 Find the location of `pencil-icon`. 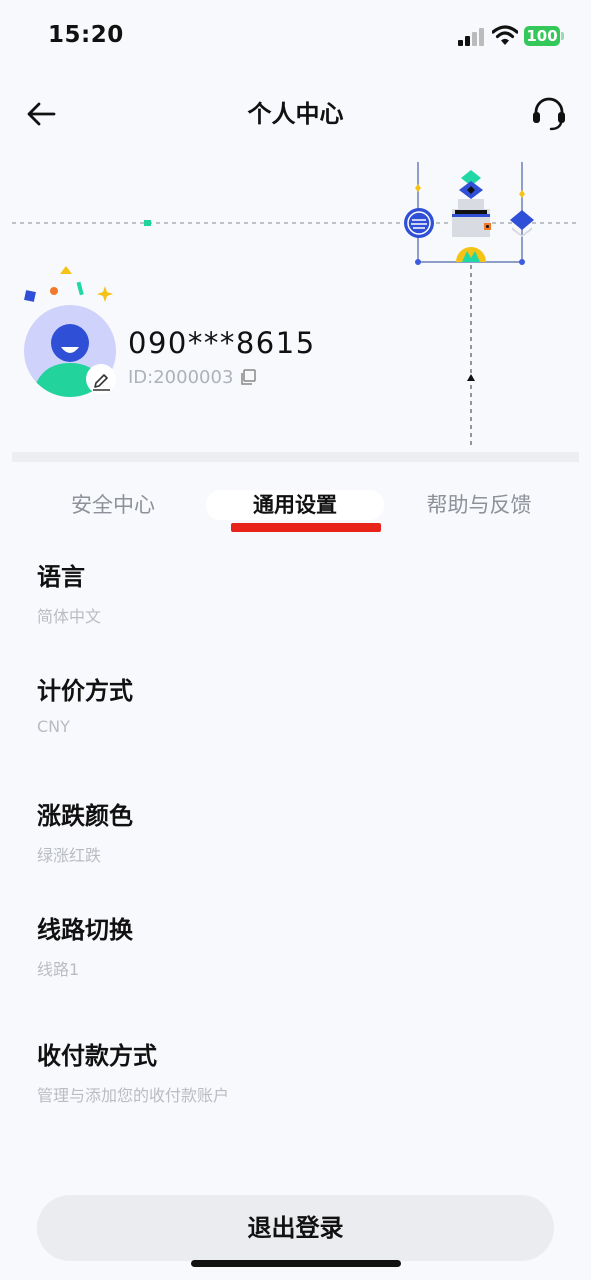

pencil-icon is located at coordinates (101, 382).